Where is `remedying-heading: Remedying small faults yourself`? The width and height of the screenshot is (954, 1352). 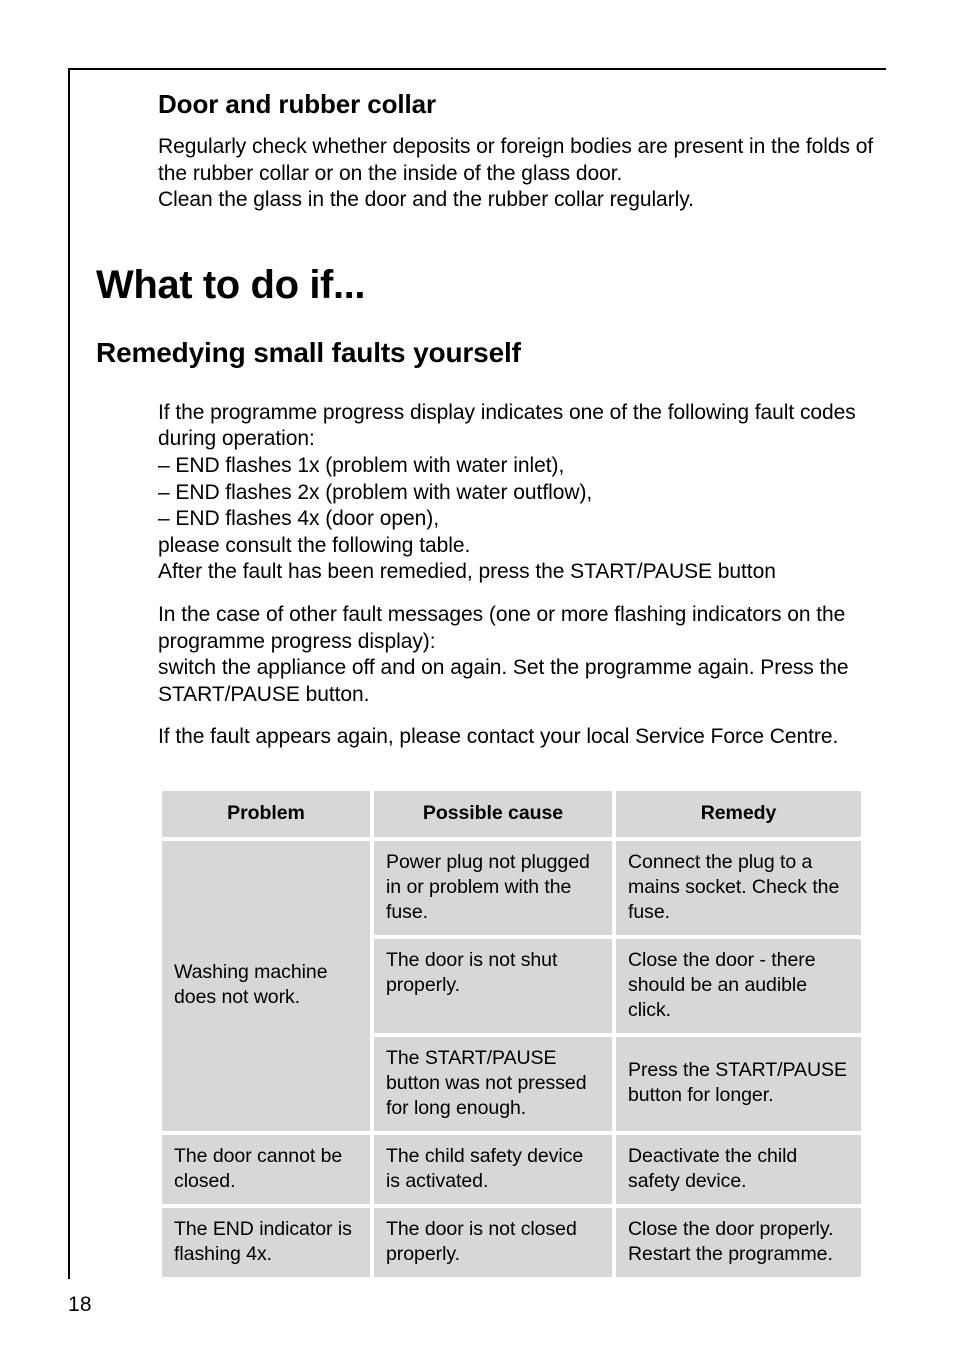 remedying-heading: Remedying small faults yourself is located at coordinates (308, 352).